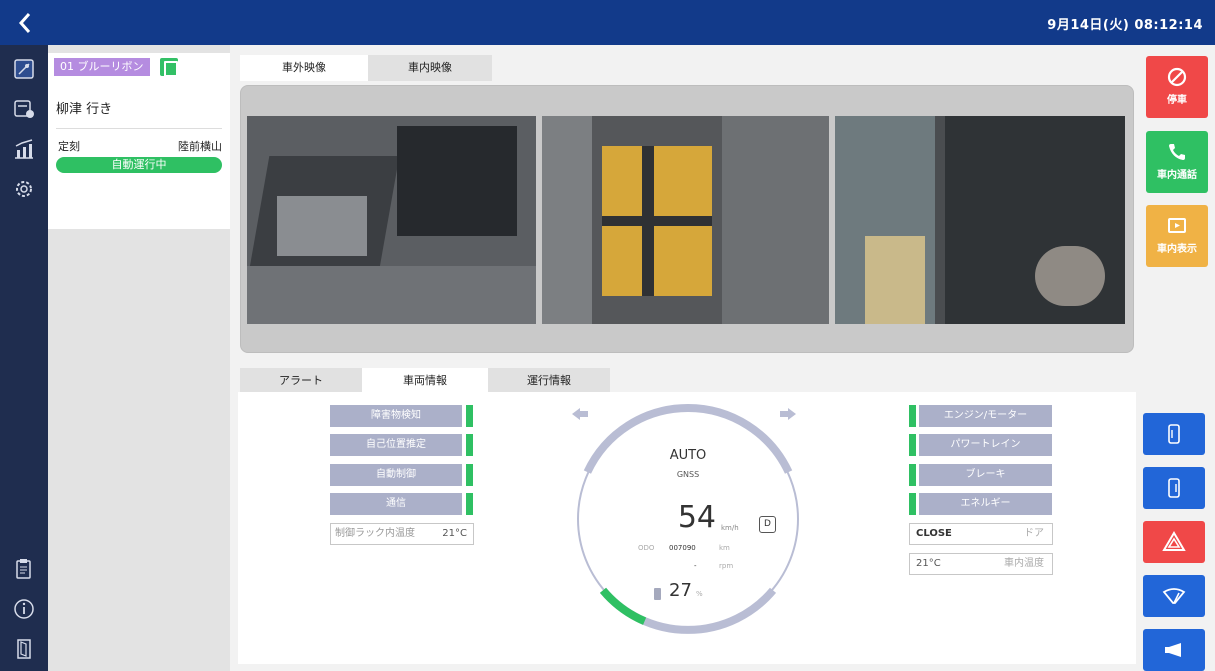 This screenshot has height=671, width=1215. What do you see at coordinates (730, 528) in the screenshot?
I see `speed-unit: km/h` at bounding box center [730, 528].